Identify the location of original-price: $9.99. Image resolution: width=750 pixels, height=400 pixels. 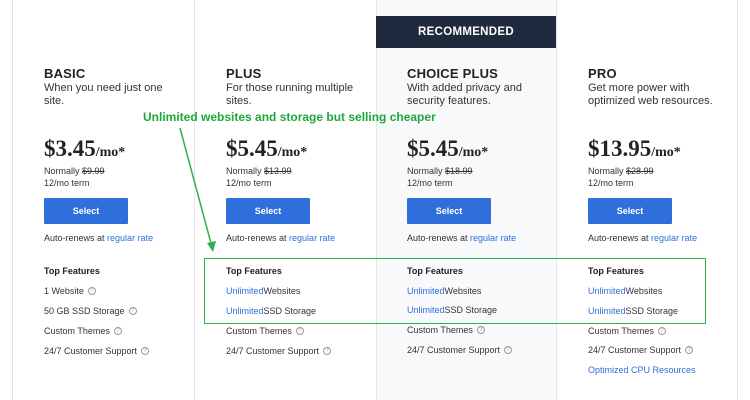
(93, 171).